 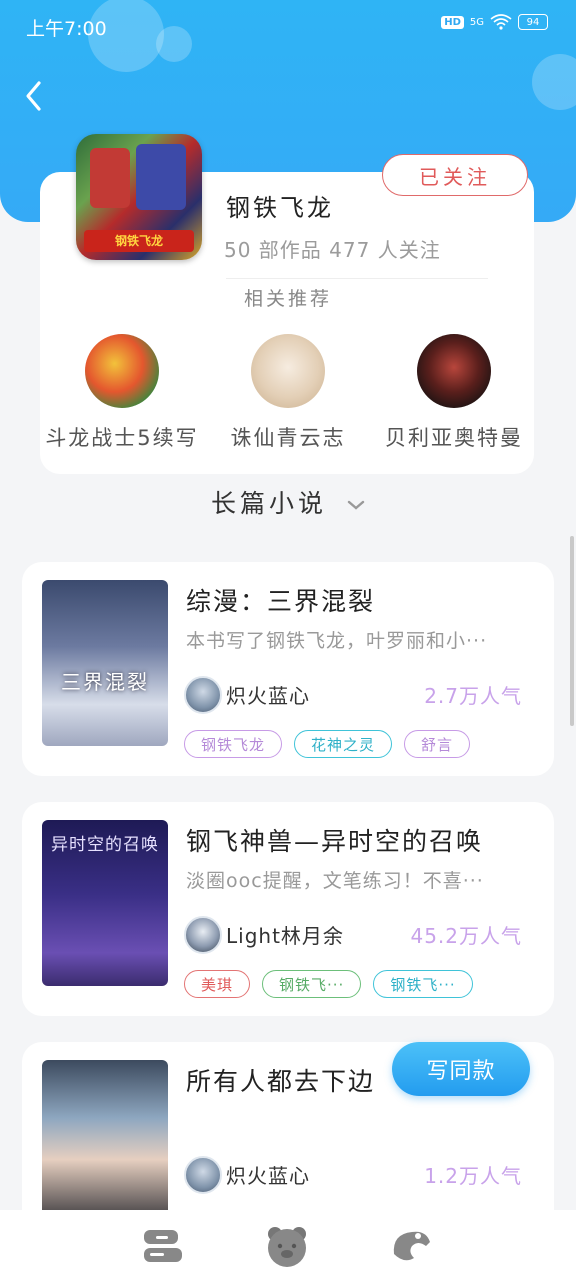 I want to click on book-title: 综漫：三界混裂, so click(x=281, y=601).